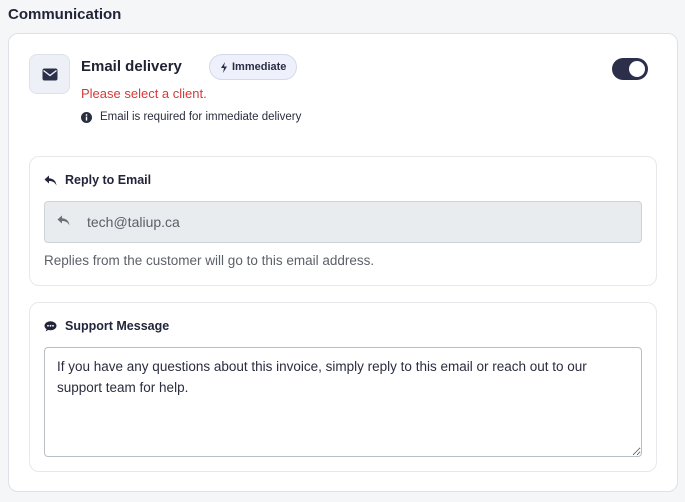 Image resolution: width=685 pixels, height=502 pixels. I want to click on email-delivery-toggle, so click(630, 69).